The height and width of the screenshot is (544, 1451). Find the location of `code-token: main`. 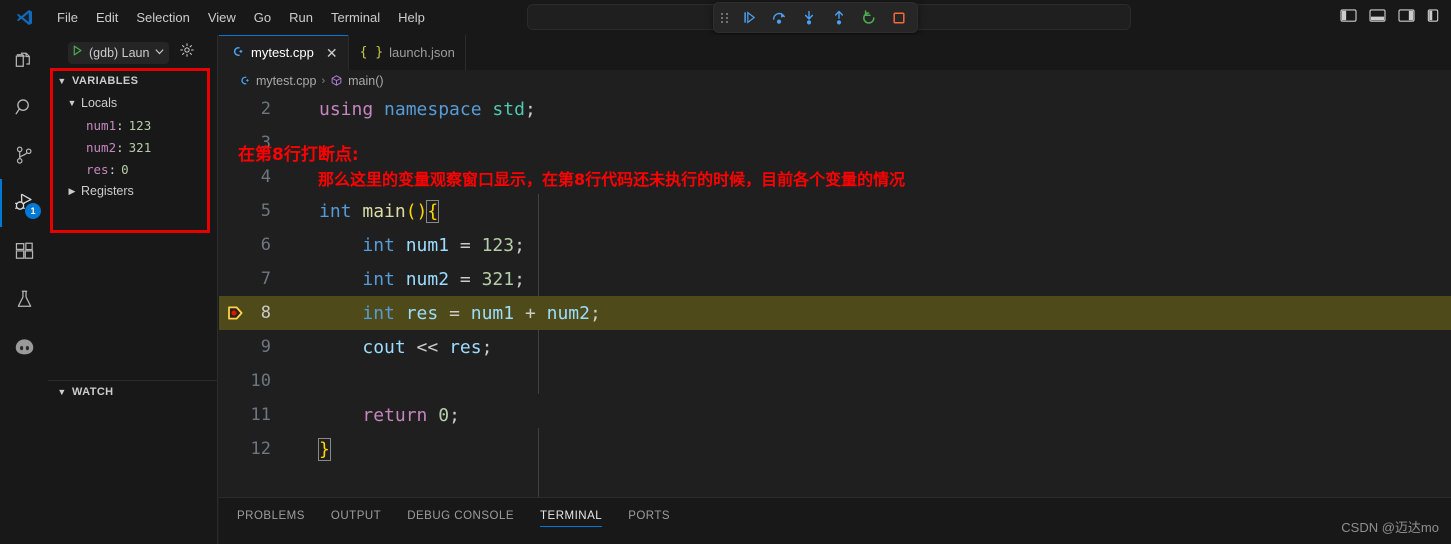

code-token: main is located at coordinates (384, 211).